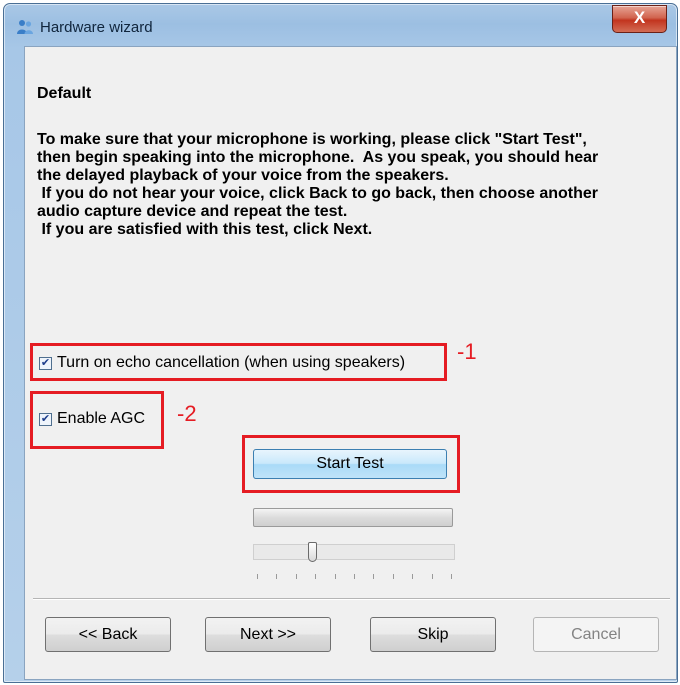 Image resolution: width=680 pixels, height=685 pixels. I want to click on close-button: X, so click(639, 19).